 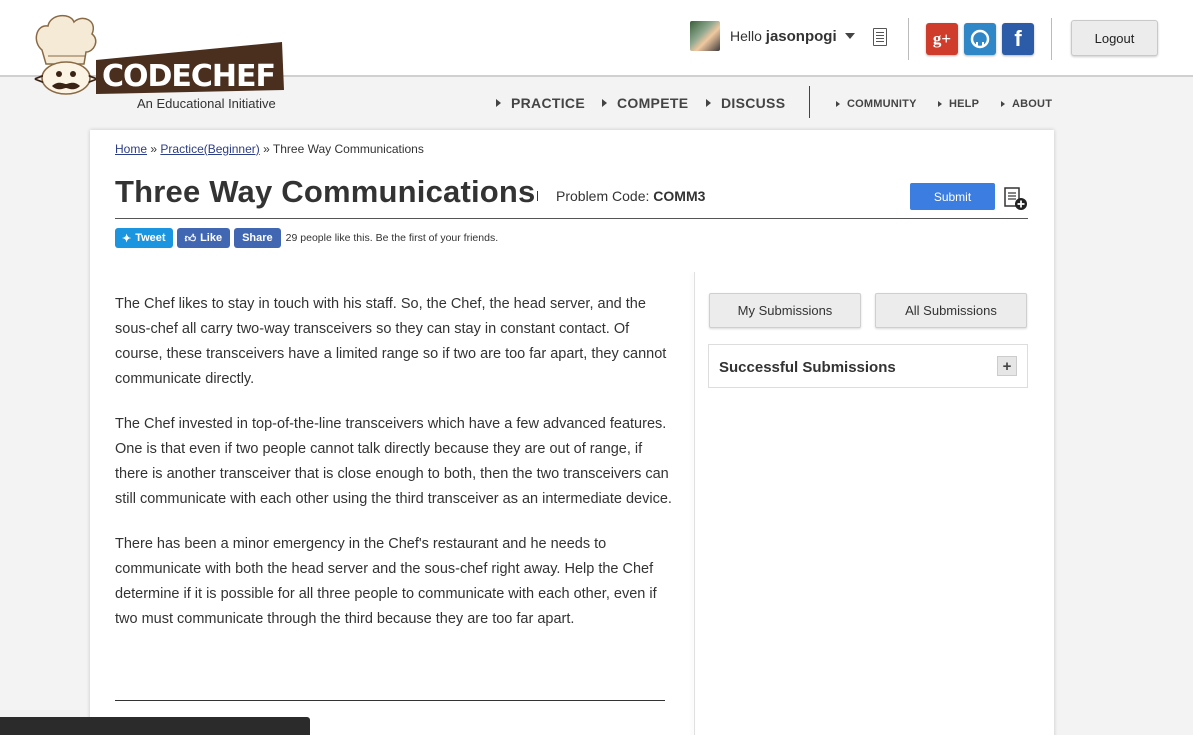 I want to click on nav-help: HELP, so click(x=958, y=104).